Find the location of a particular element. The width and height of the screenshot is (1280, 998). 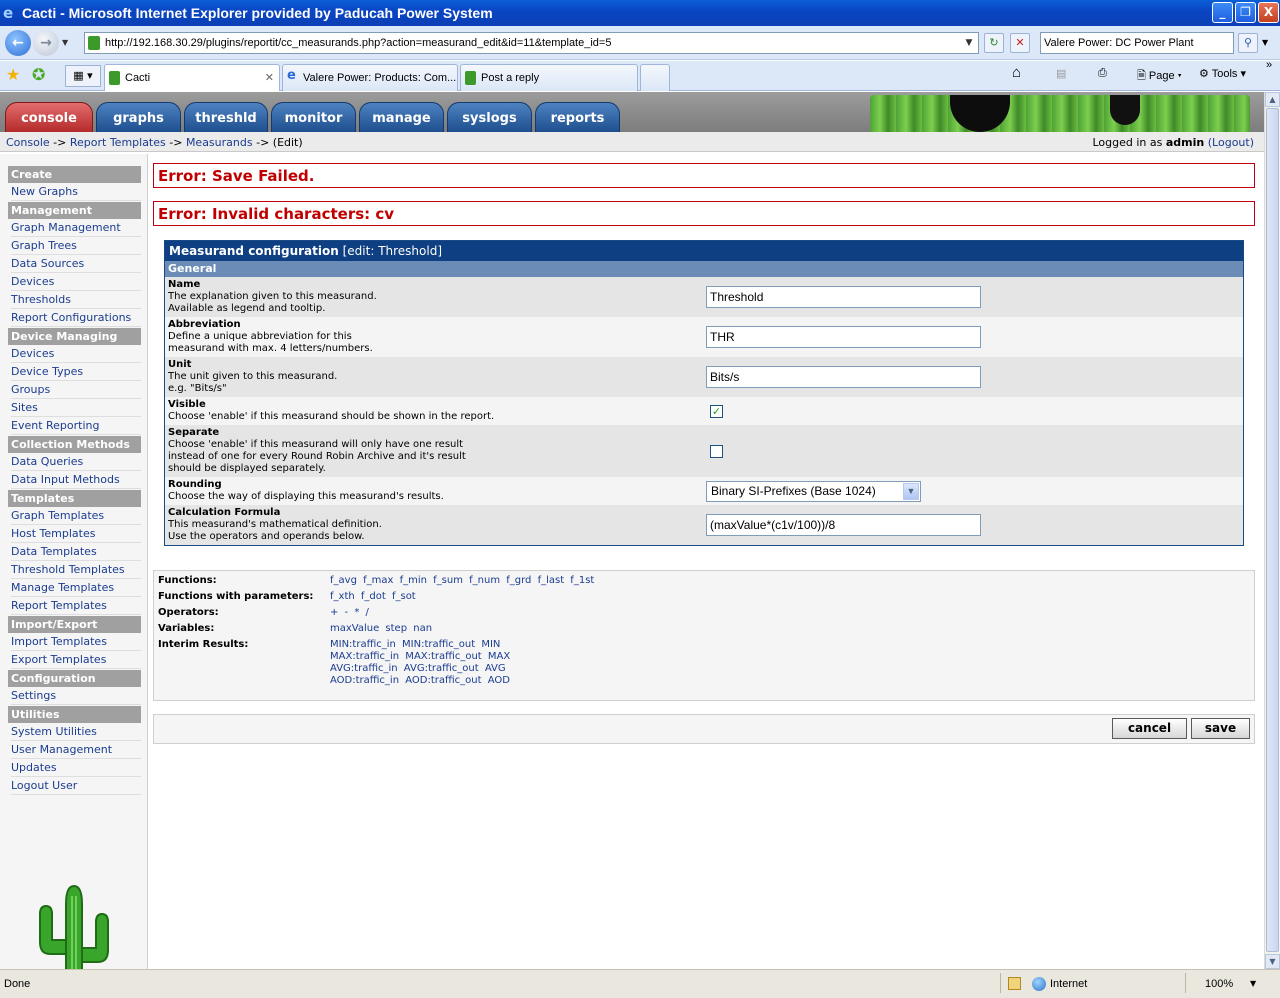

tools-menu: ⚙ Tools ▾ is located at coordinates (1222, 73).